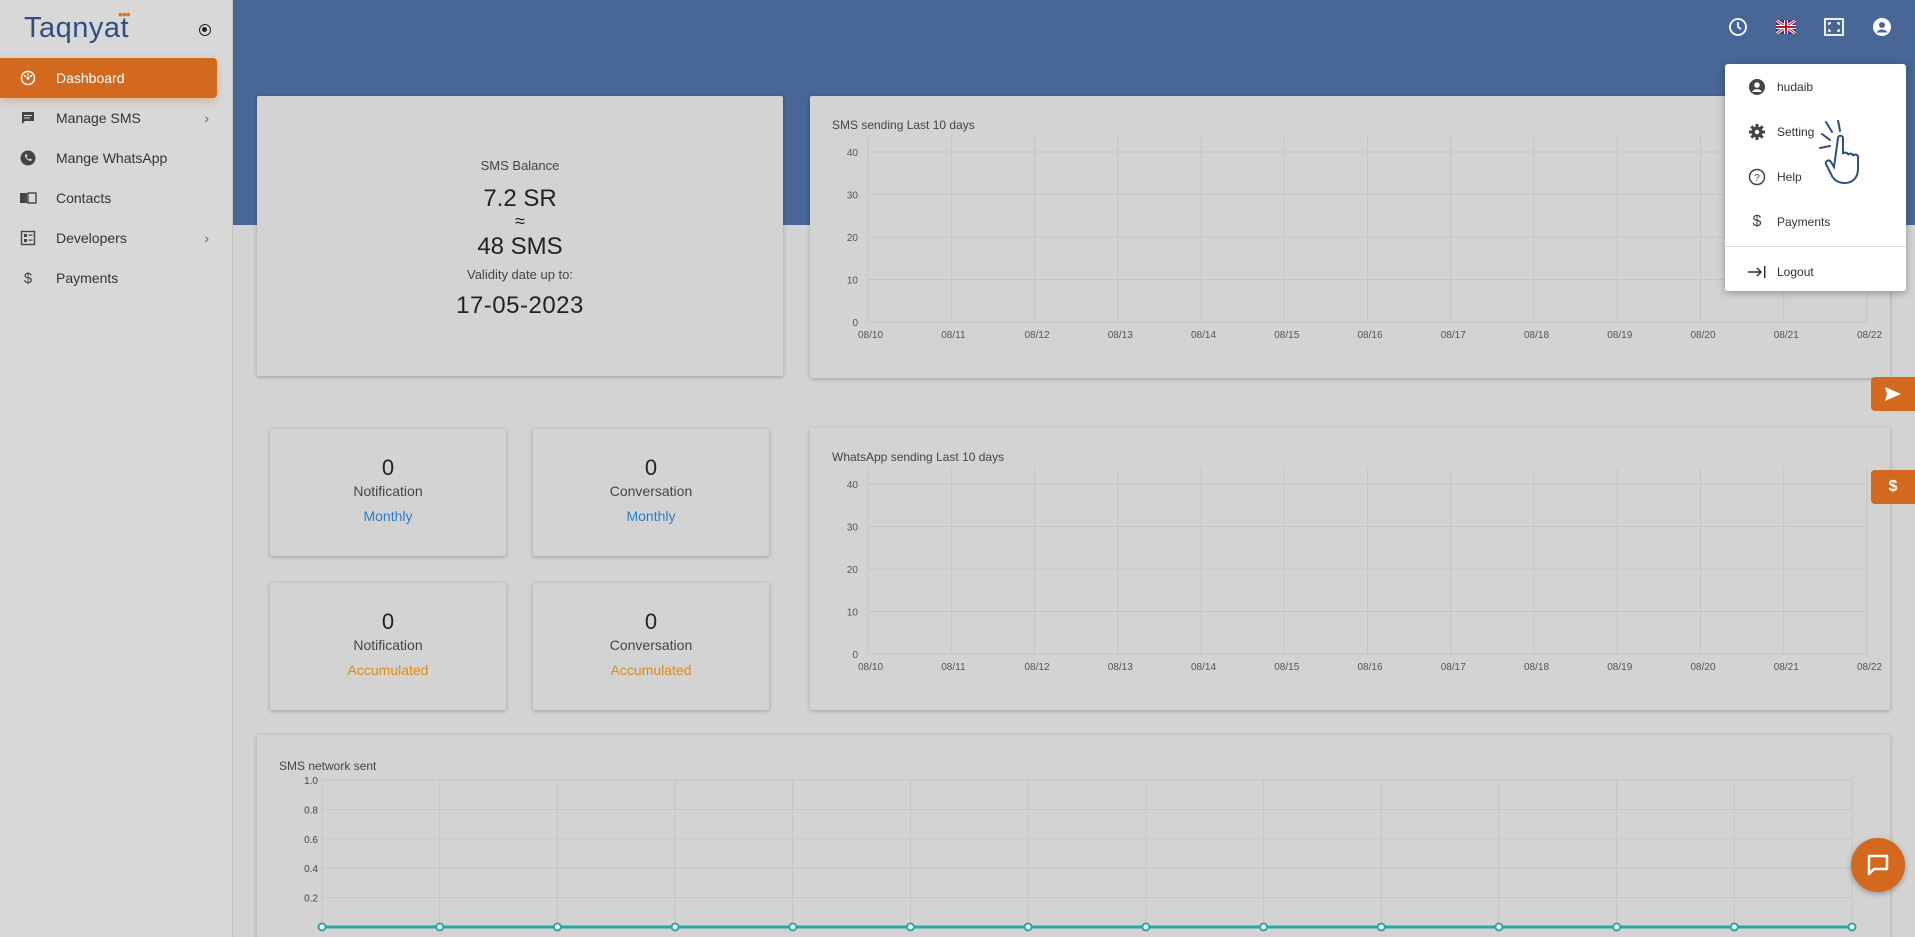 The width and height of the screenshot is (1915, 937). What do you see at coordinates (1738, 27) in the screenshot?
I see `clock-icon` at bounding box center [1738, 27].